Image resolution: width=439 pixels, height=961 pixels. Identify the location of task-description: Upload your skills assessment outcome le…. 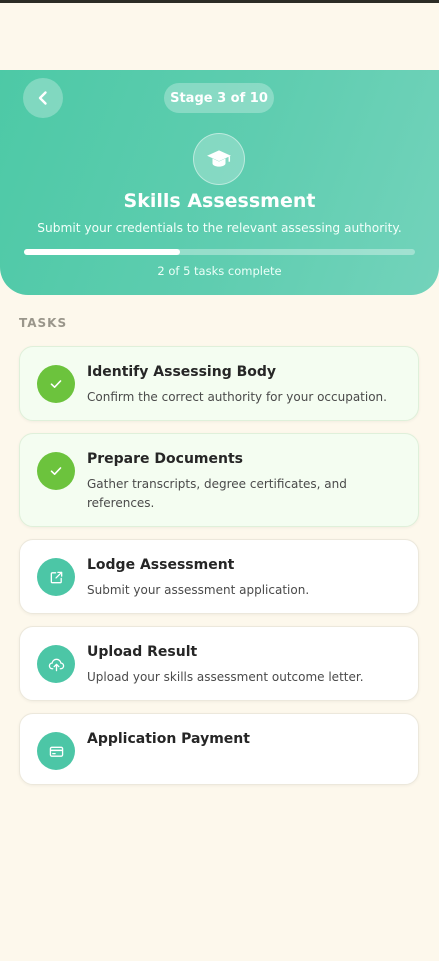
(225, 677).